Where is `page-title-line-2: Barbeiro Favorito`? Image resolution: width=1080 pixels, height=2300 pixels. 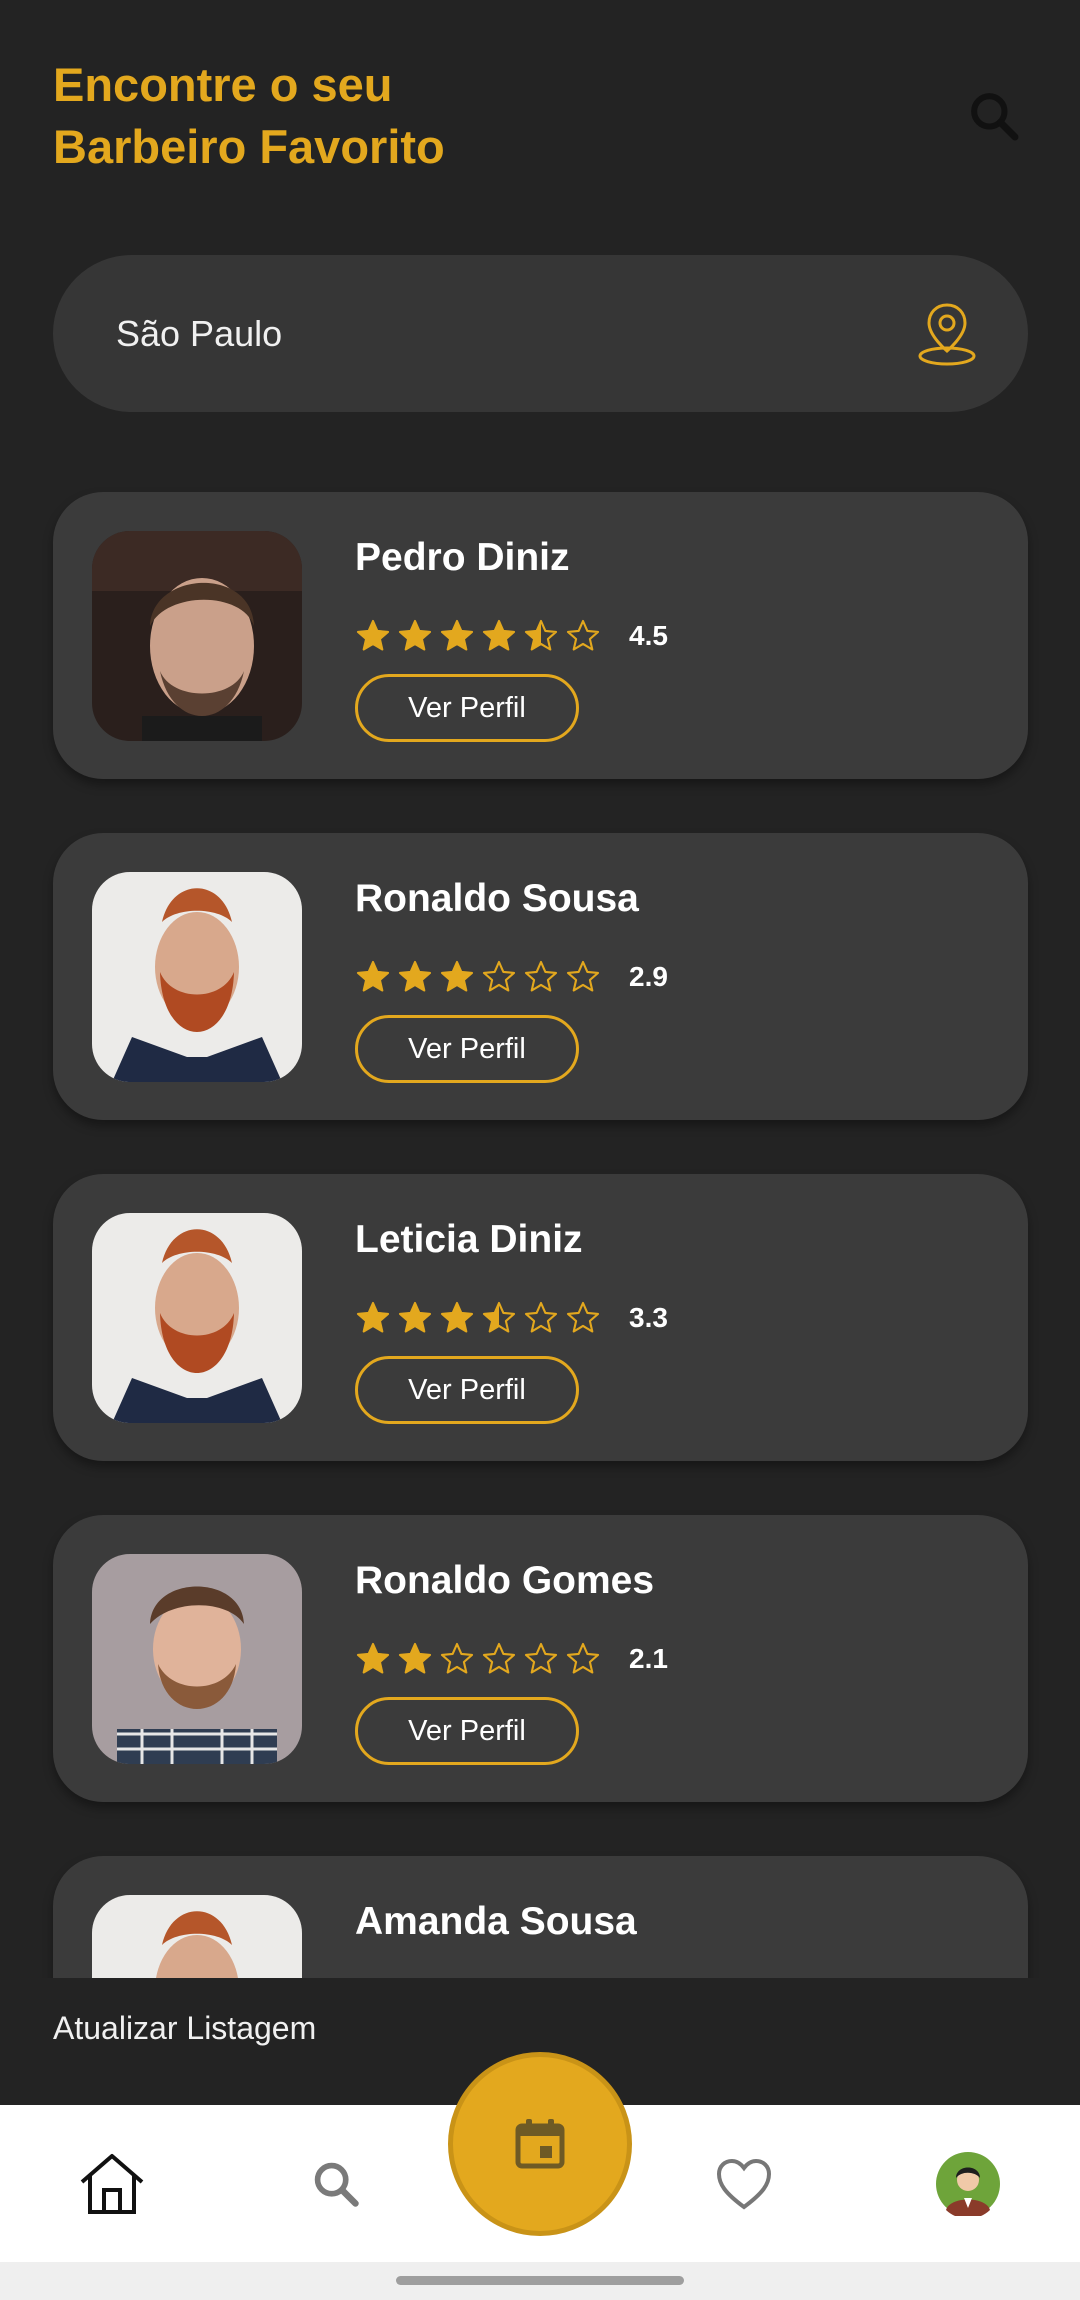 page-title-line-2: Barbeiro Favorito is located at coordinates (249, 146).